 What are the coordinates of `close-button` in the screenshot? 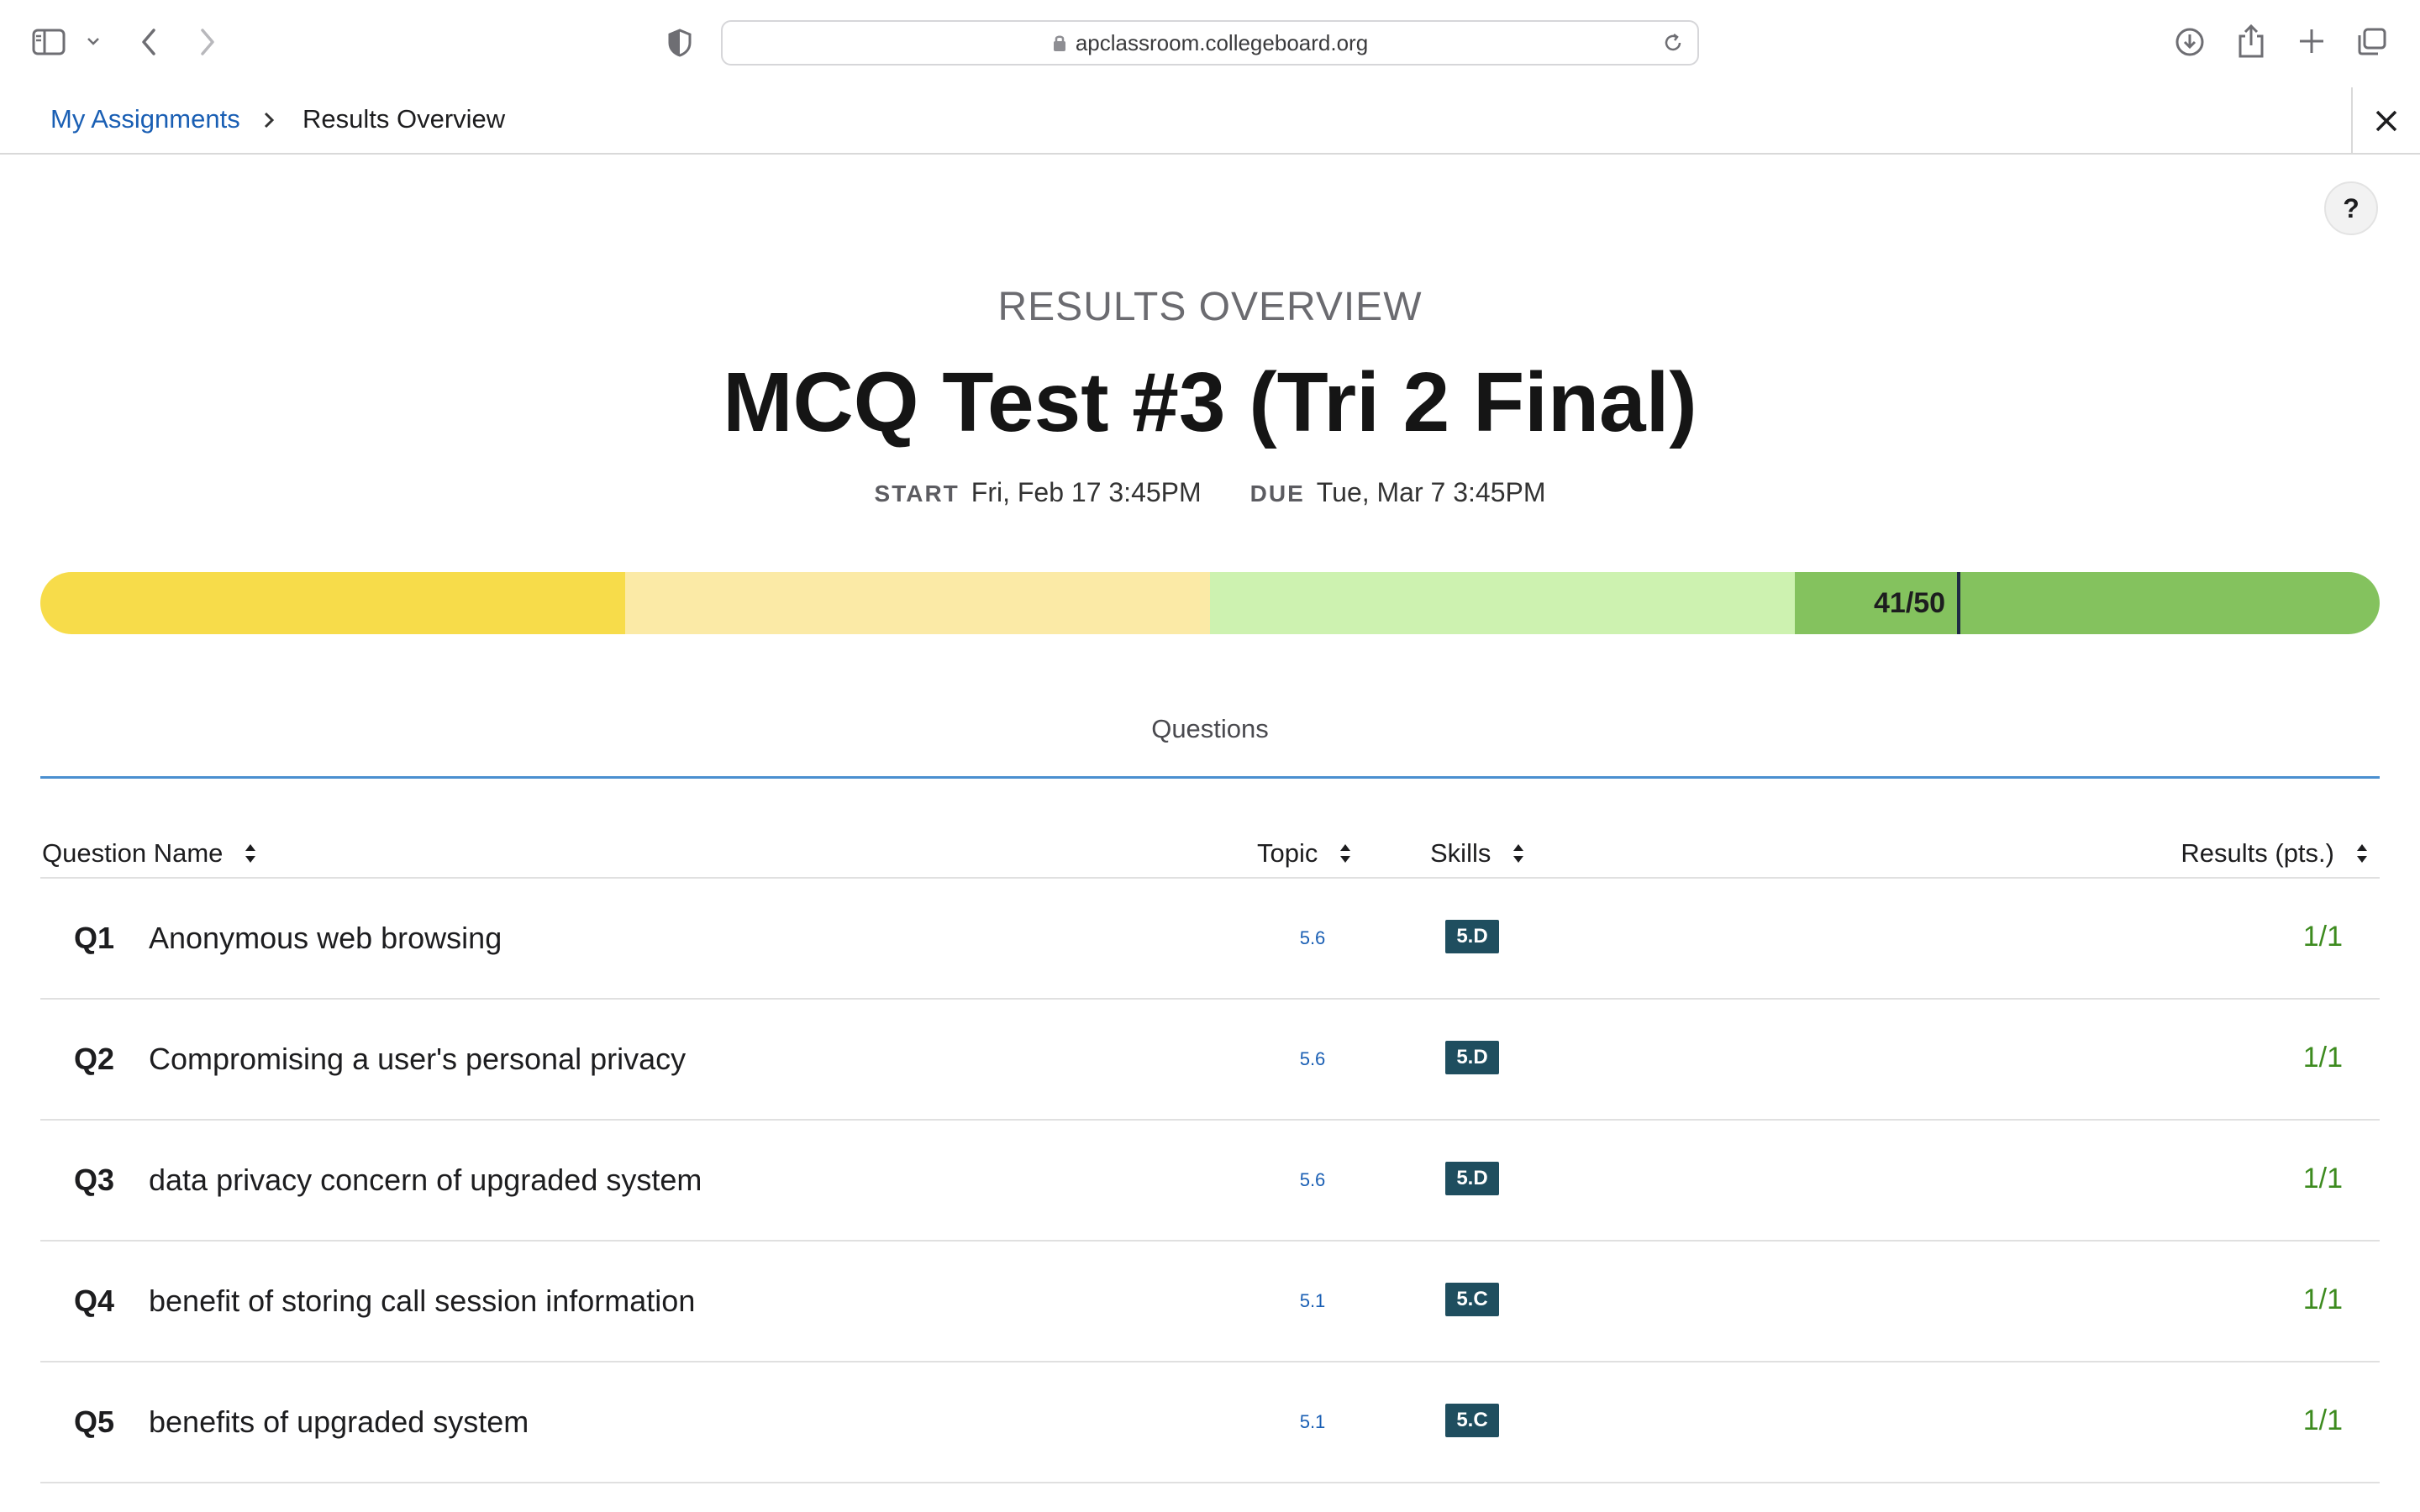 It's located at (2386, 121).